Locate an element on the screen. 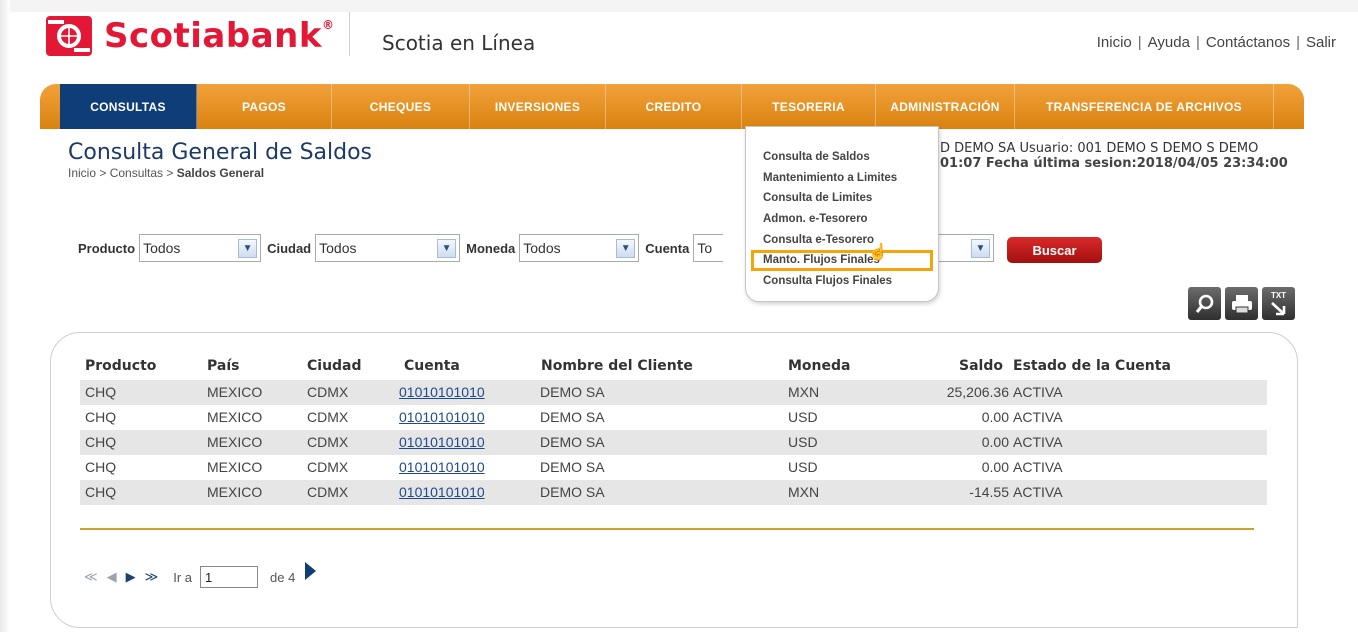 The height and width of the screenshot is (632, 1358). nav-item-administracion: ADMINISTRACIÓN is located at coordinates (945, 106).